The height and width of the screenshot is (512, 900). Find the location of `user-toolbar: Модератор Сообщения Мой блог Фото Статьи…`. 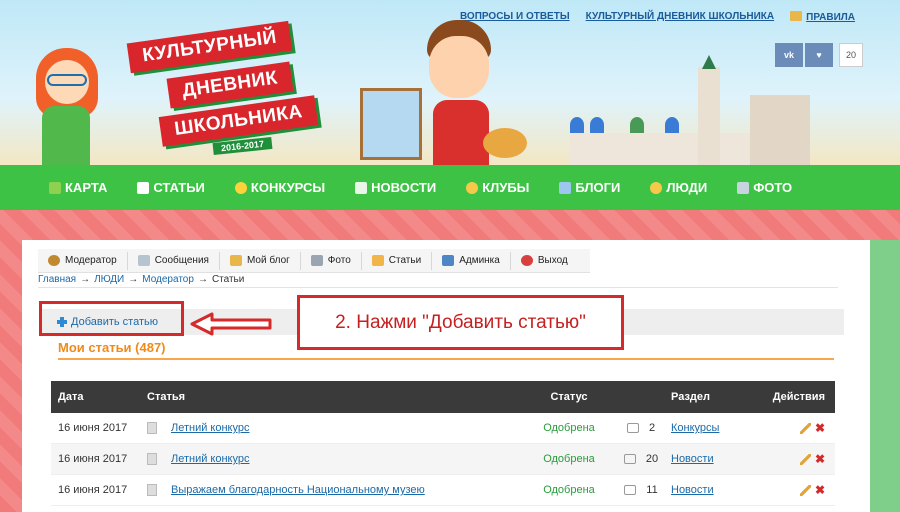

user-toolbar: Модератор Сообщения Мой блог Фото Статьи… is located at coordinates (314, 261).